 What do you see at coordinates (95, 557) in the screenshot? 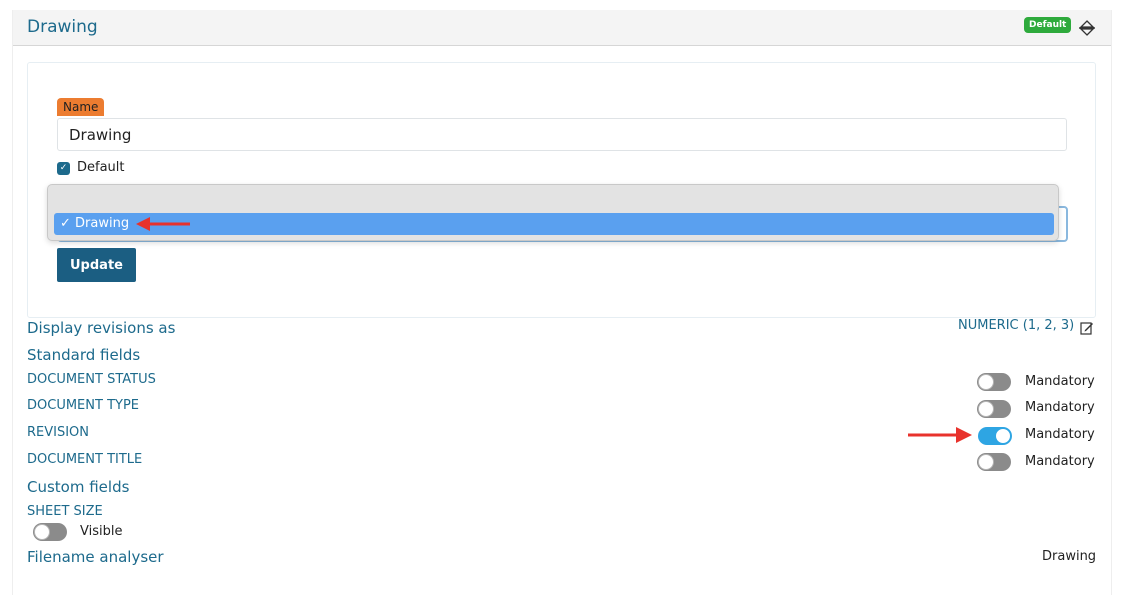
I see `filename-analyser-label: Filename analyser` at bounding box center [95, 557].